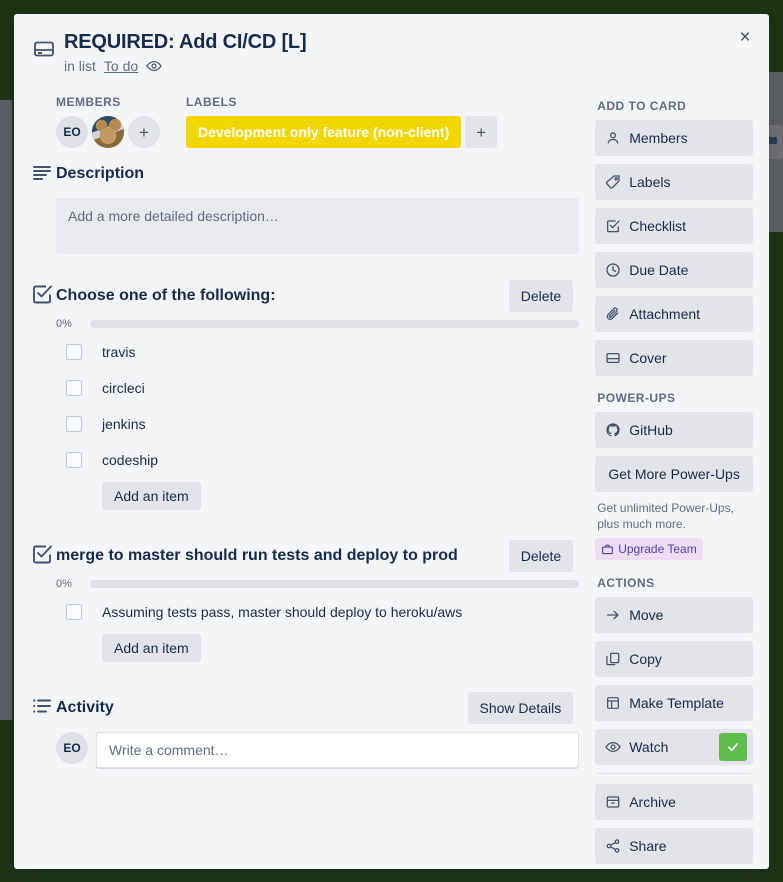  I want to click on page-title: REQUIRED: Add CI/CD [L], so click(185, 42).